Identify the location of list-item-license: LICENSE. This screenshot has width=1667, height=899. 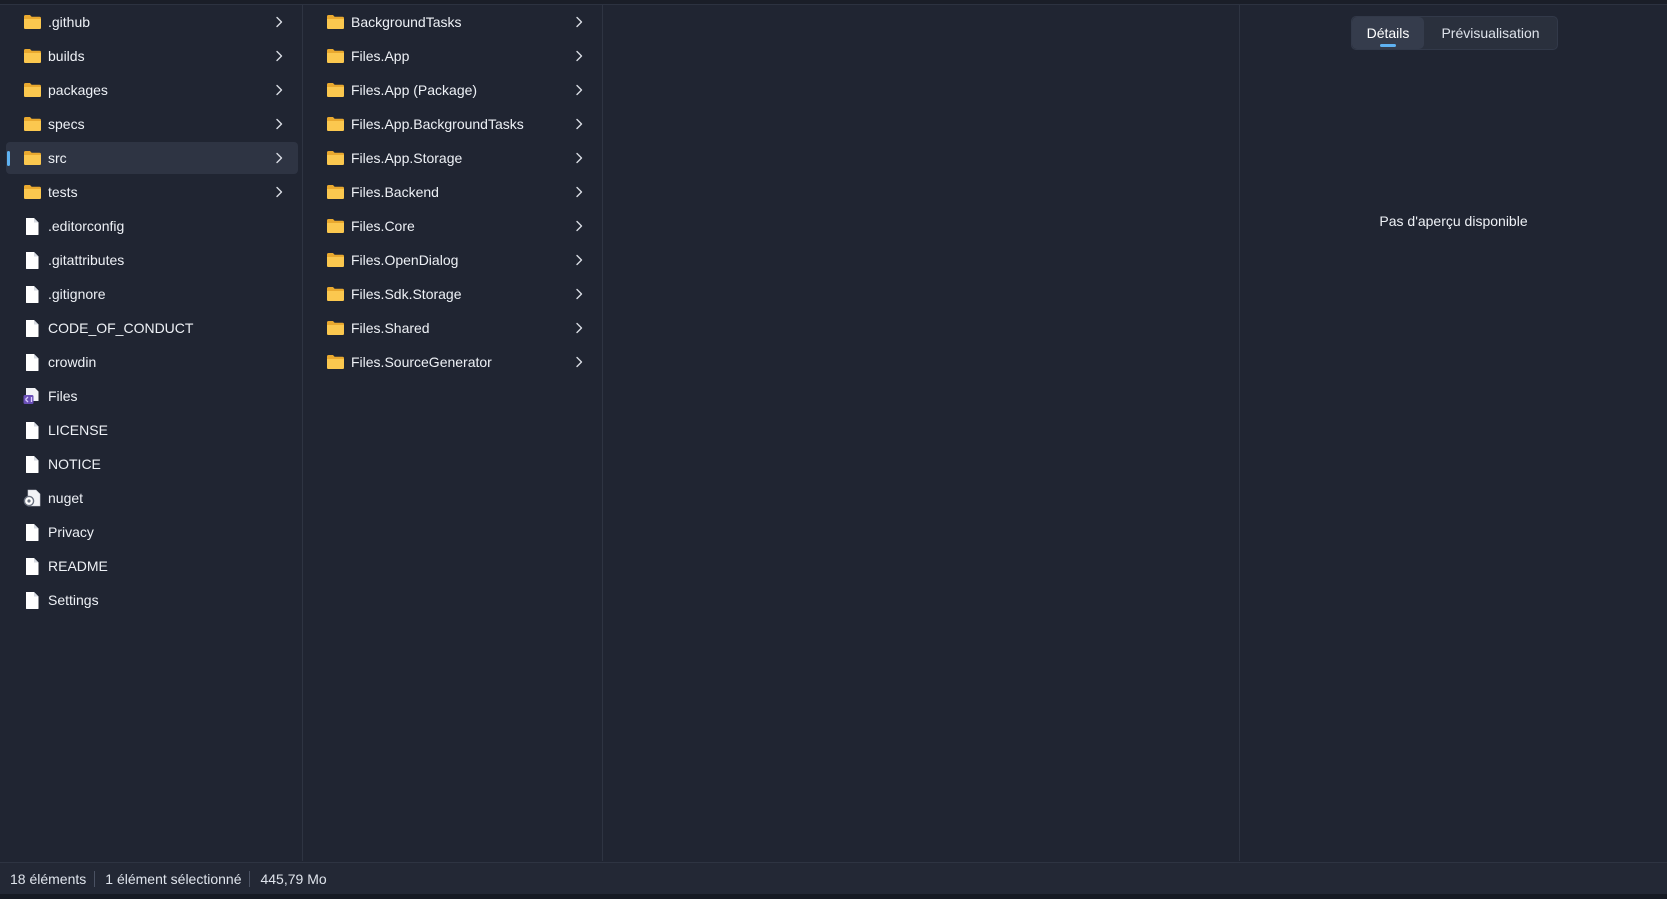
(152, 430).